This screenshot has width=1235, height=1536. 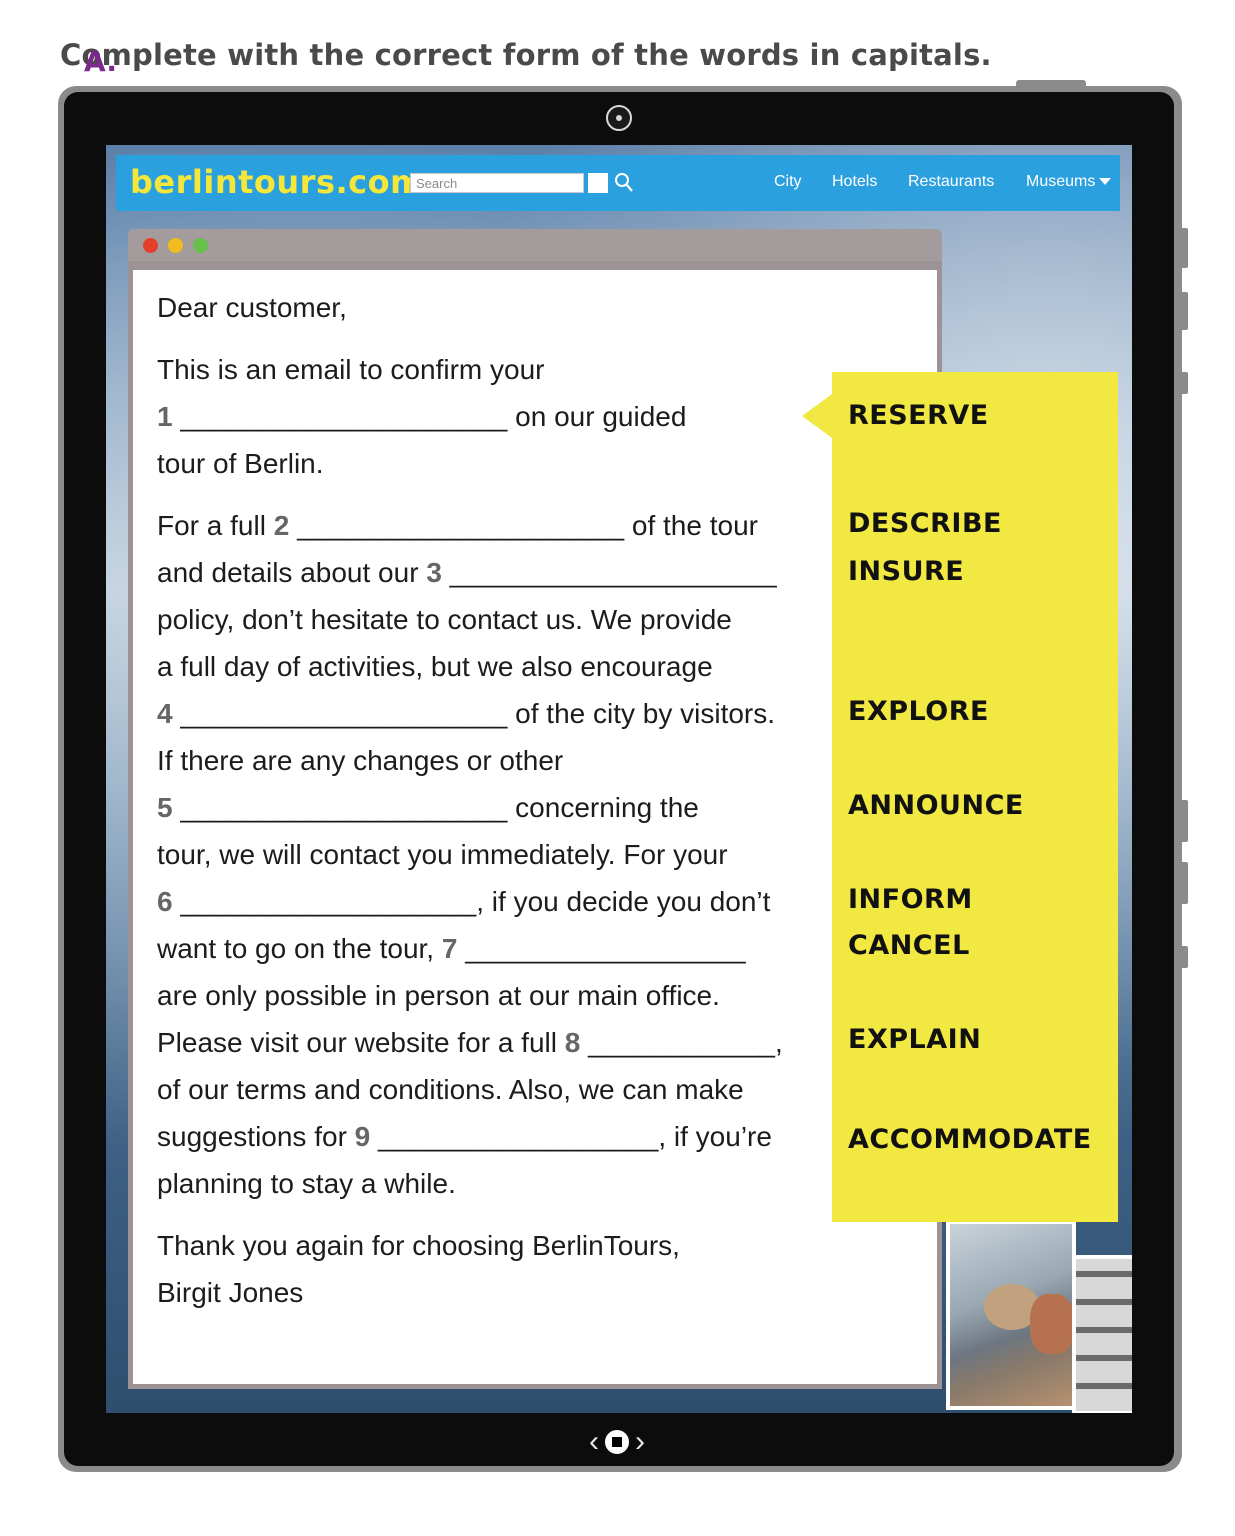 I want to click on blank-4: _____________________, so click(x=343, y=713).